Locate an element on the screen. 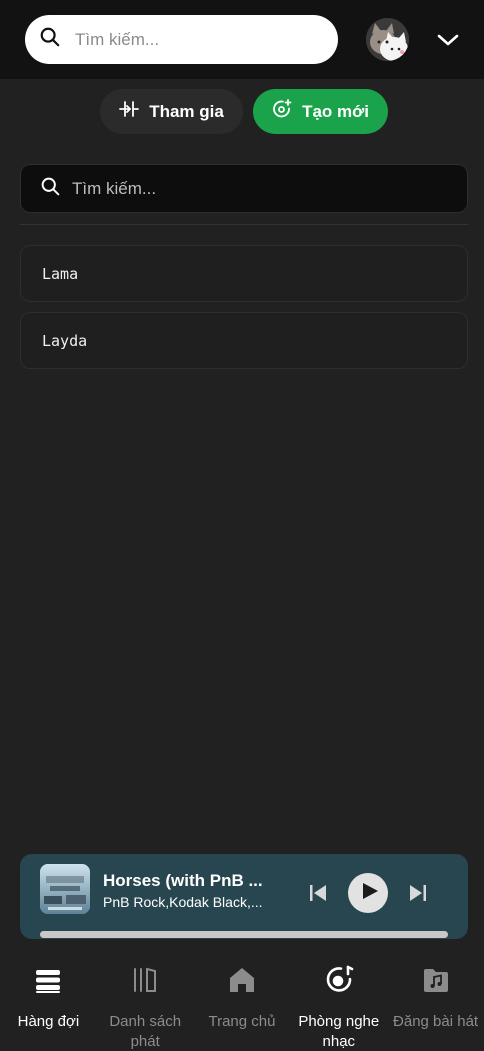  previous-track-icon is located at coordinates (318, 893).